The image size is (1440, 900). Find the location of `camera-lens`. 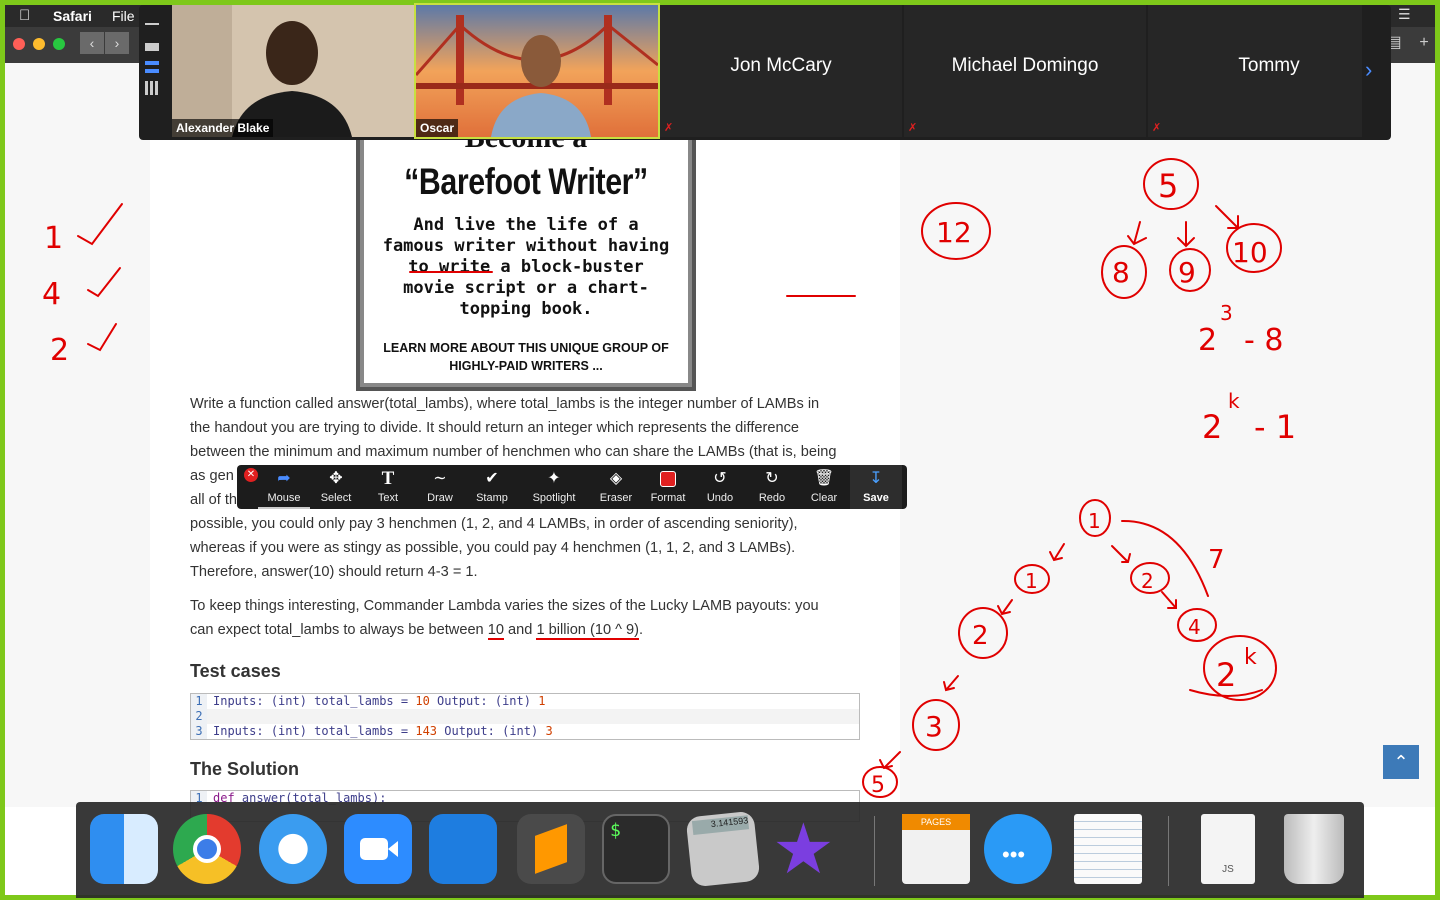

camera-lens is located at coordinates (393, 849).